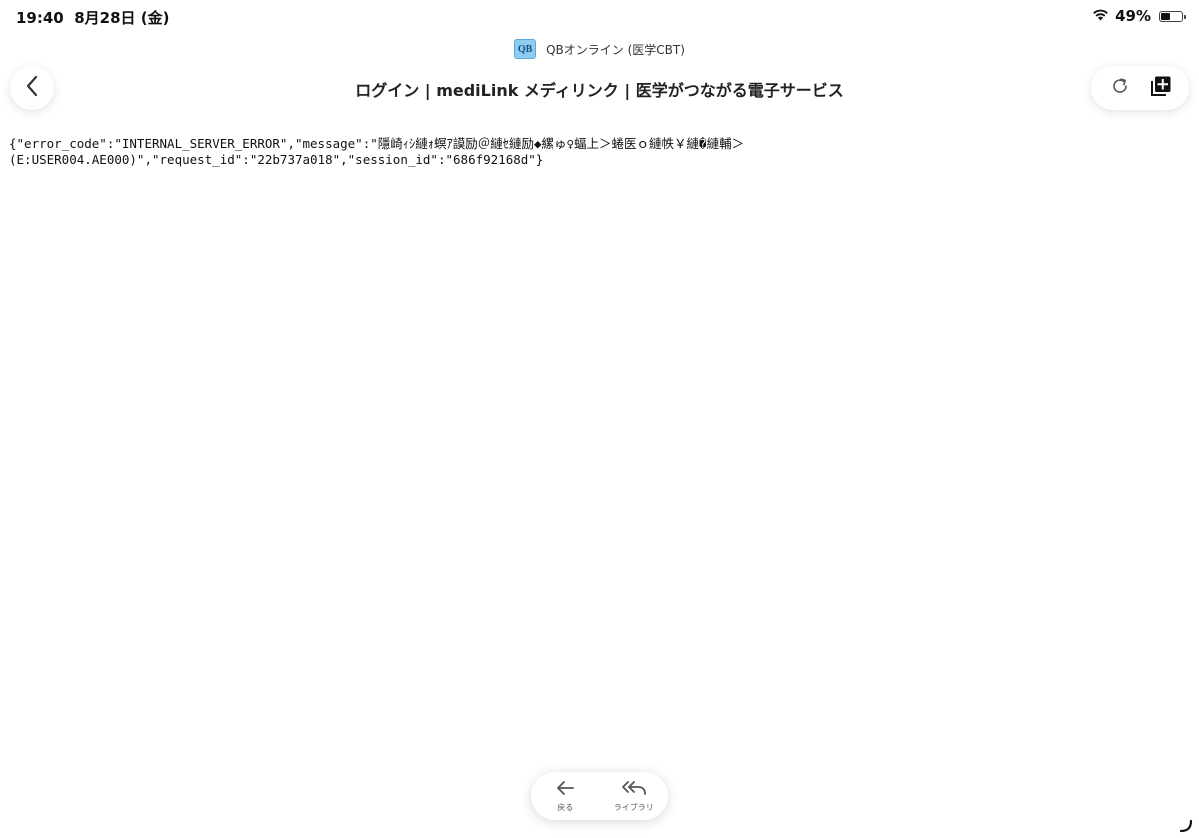  I want to click on corner-resize-icon, so click(1186, 825).